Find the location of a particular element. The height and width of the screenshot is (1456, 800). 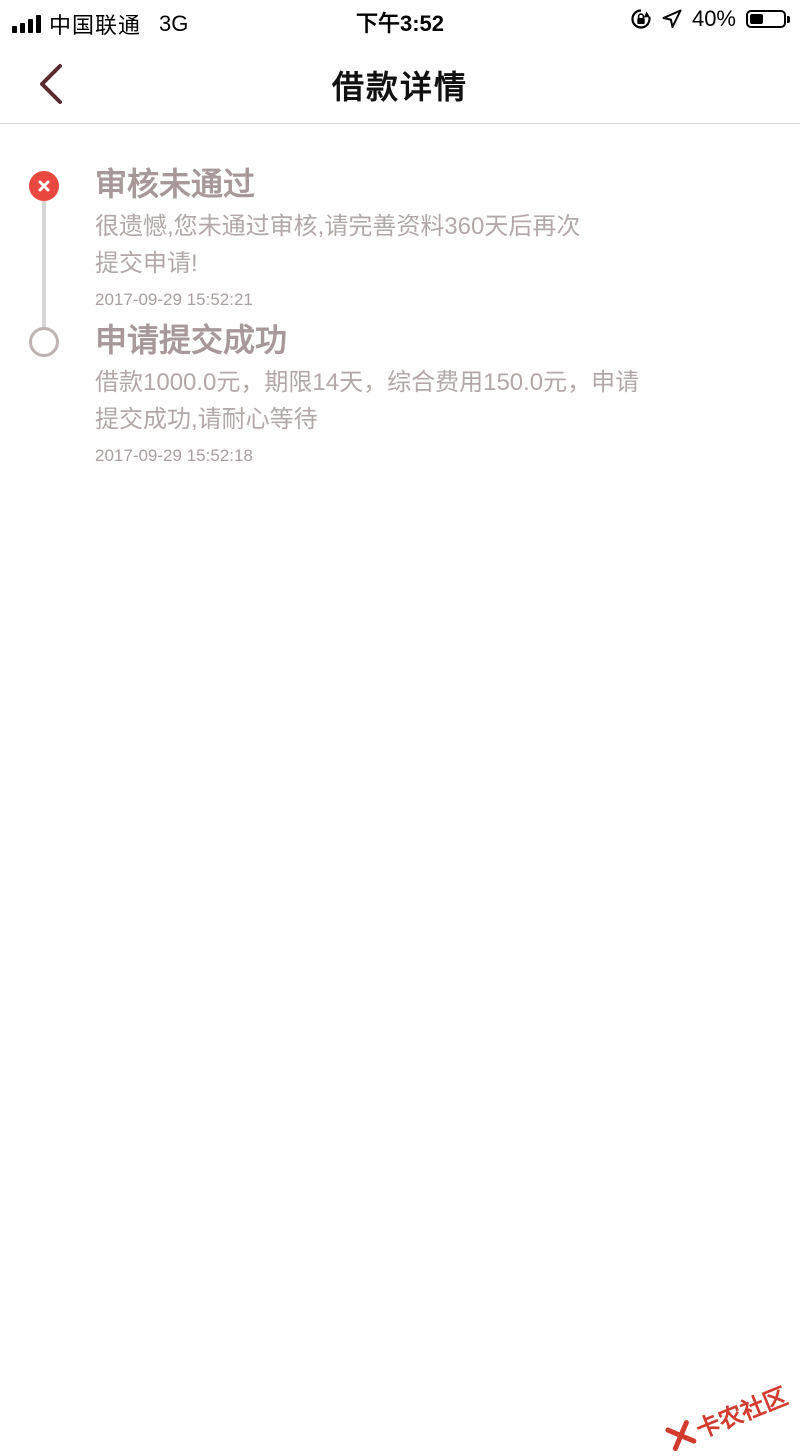

timeline-item-time: 2017-09-29 15:52:21 is located at coordinates (174, 299).